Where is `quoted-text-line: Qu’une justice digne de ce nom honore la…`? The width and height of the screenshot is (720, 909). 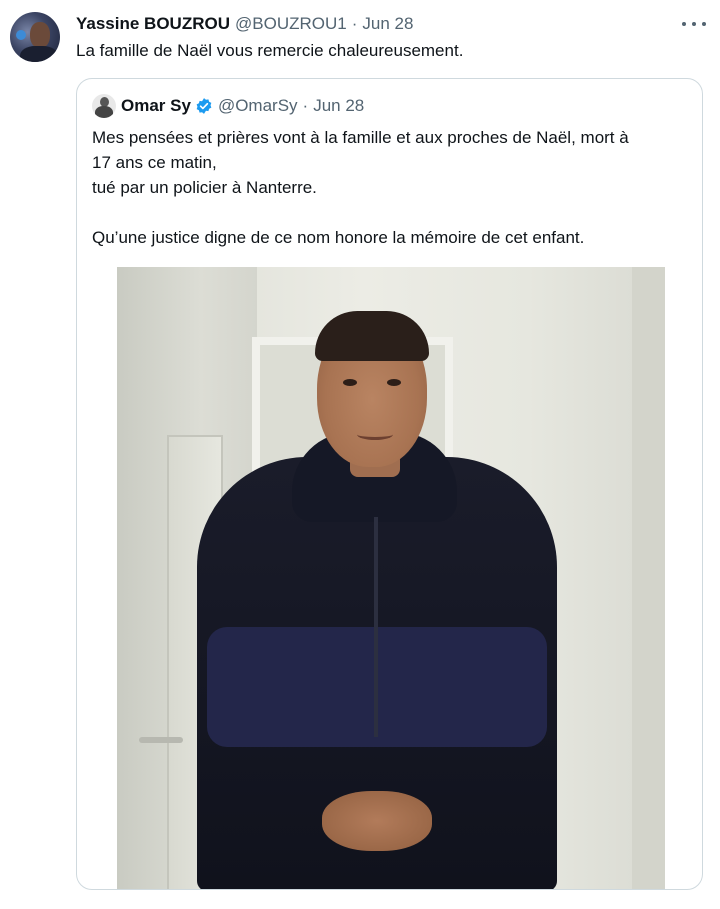 quoted-text-line: Qu’une justice digne de ce nom honore la… is located at coordinates (338, 237).